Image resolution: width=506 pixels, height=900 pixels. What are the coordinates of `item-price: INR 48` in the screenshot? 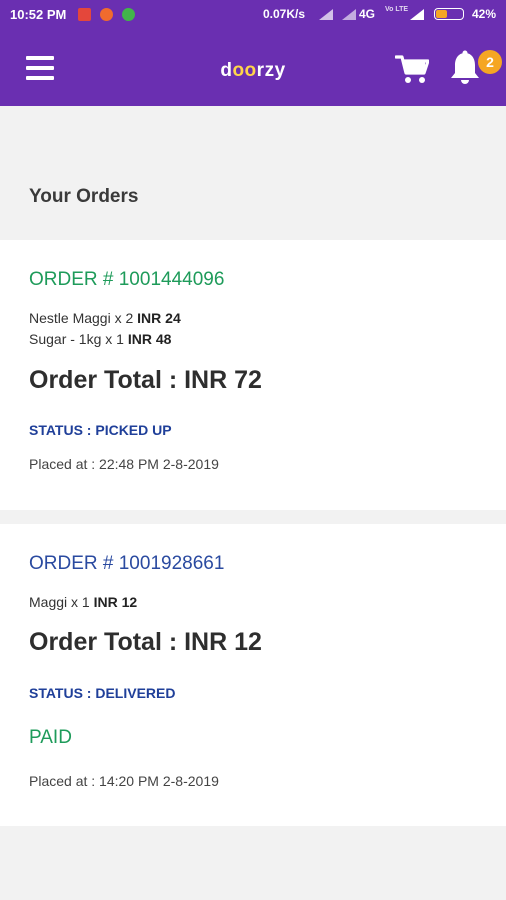 It's located at (149, 339).